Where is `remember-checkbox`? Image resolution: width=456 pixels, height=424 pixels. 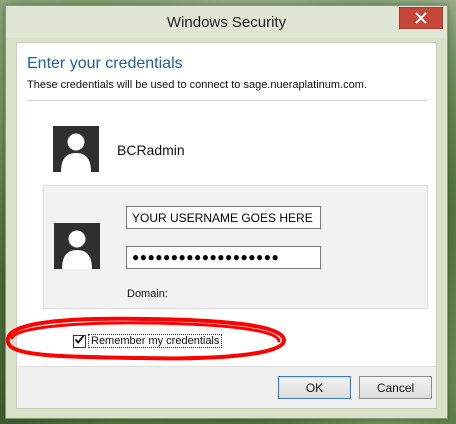
remember-checkbox is located at coordinates (79, 341).